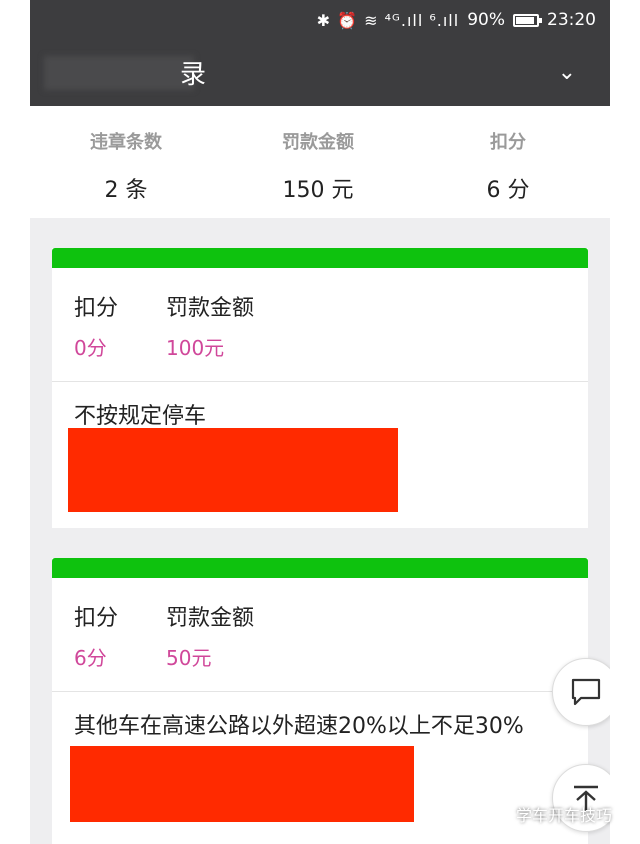 The height and width of the screenshot is (844, 640). Describe the element at coordinates (195, 348) in the screenshot. I see `card-fine-value: 100元` at that location.